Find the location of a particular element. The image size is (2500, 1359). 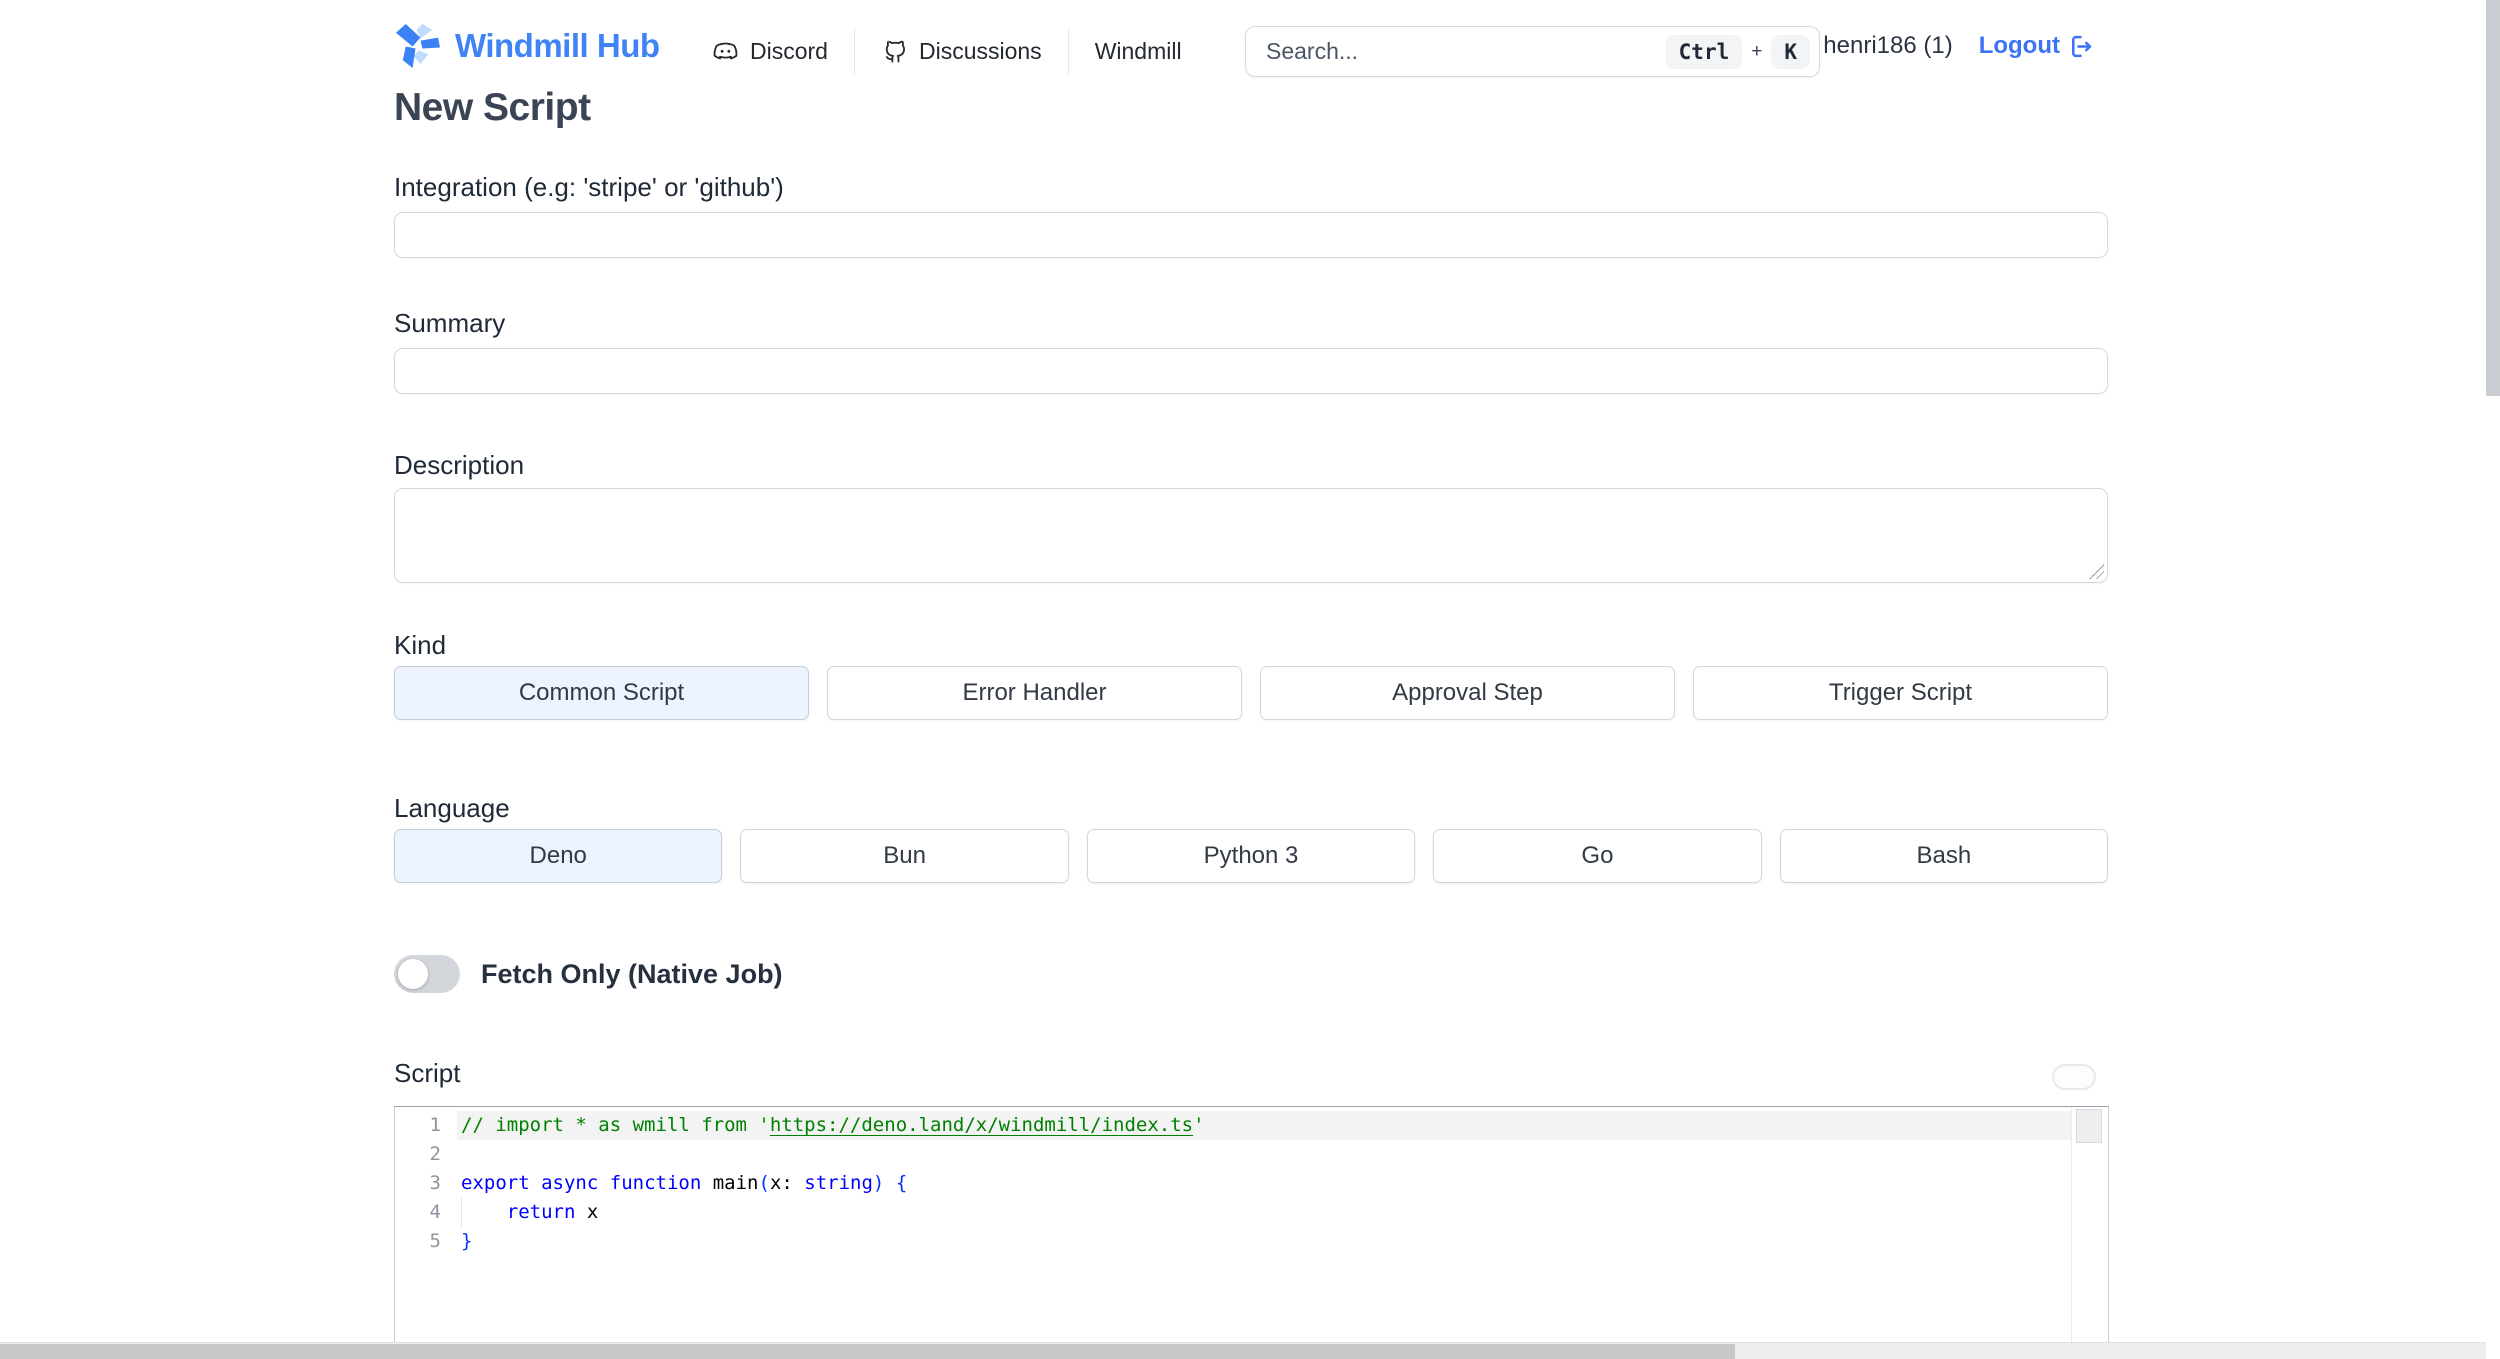

user-area: henri186 (1) Logout is located at coordinates (1957, 46).